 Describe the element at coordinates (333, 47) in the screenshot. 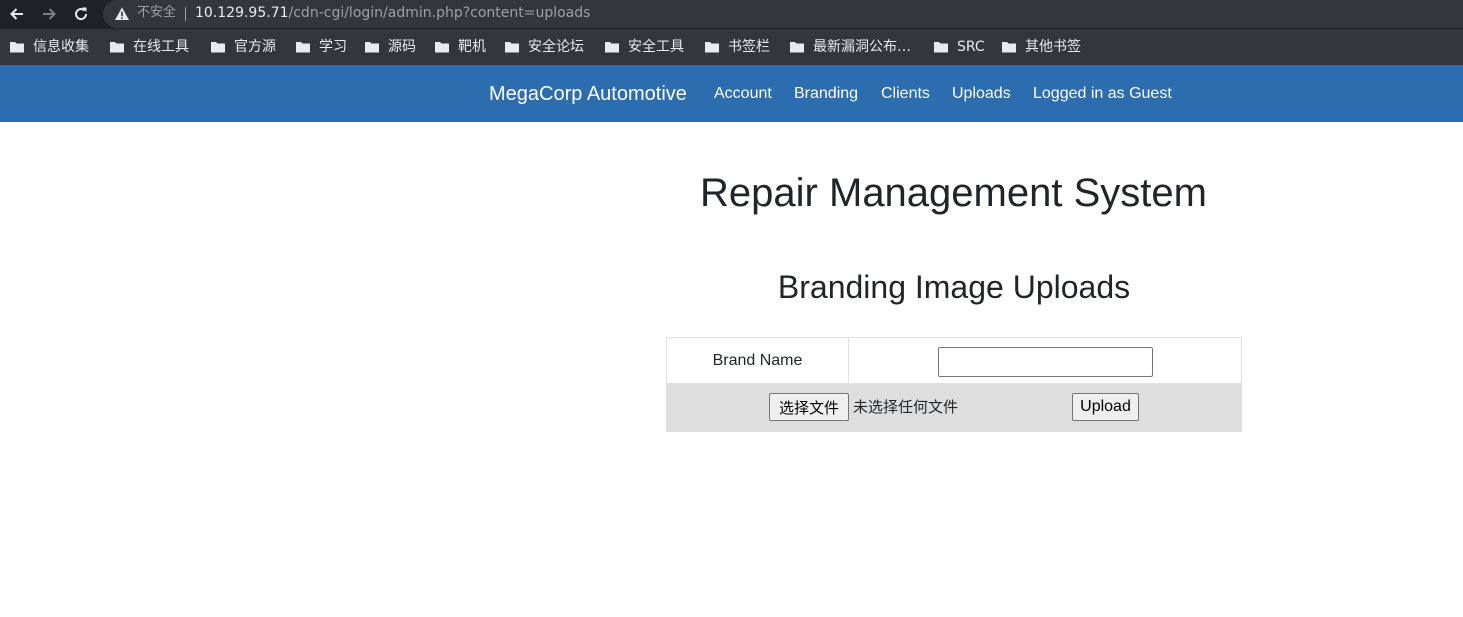

I see `bookmark-label: 学习` at that location.